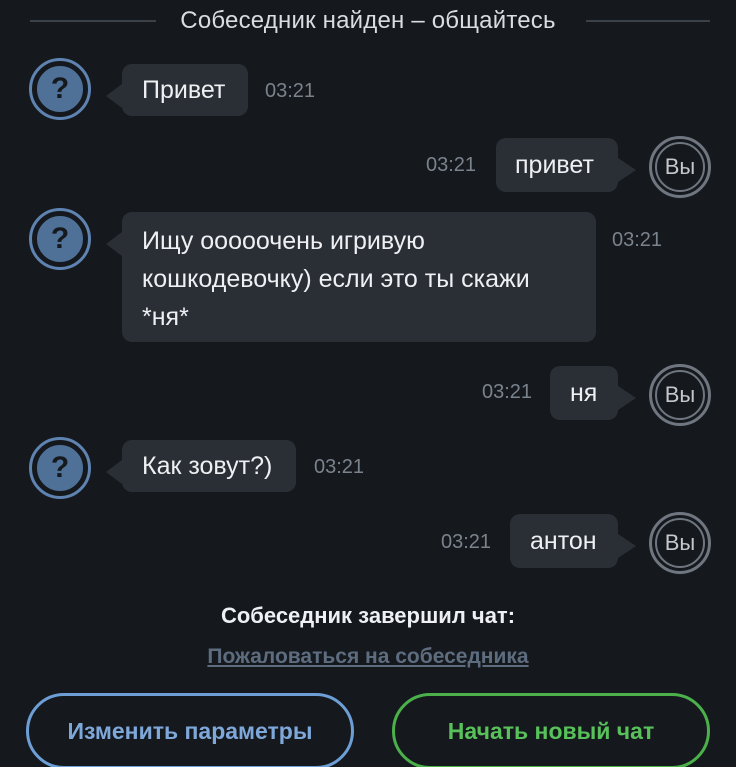  Describe the element at coordinates (584, 393) in the screenshot. I see `message-text: ня` at that location.